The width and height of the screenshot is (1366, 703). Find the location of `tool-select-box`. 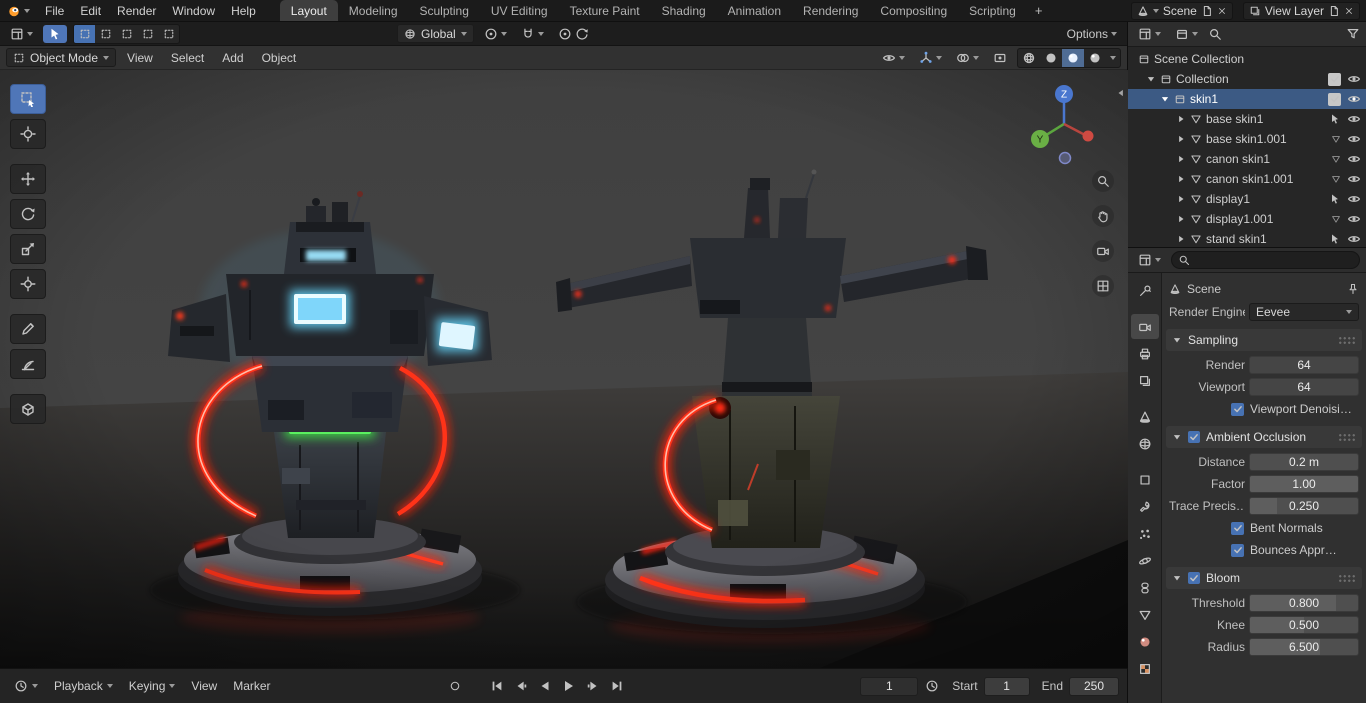

tool-select-box is located at coordinates (28, 99).